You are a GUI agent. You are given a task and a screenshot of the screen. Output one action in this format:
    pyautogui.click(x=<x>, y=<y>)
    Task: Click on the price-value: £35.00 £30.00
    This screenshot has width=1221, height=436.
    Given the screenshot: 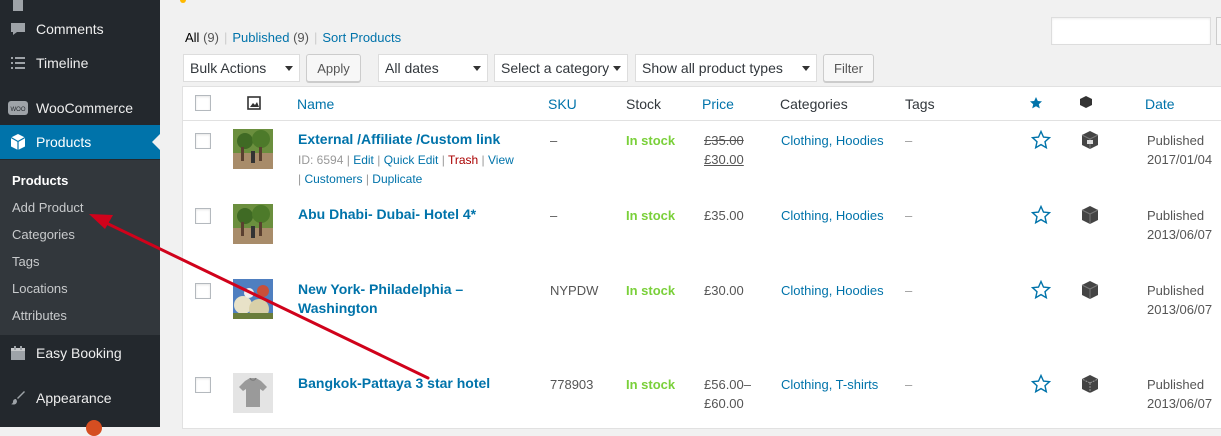 What is the action you would take?
    pyautogui.click(x=724, y=150)
    